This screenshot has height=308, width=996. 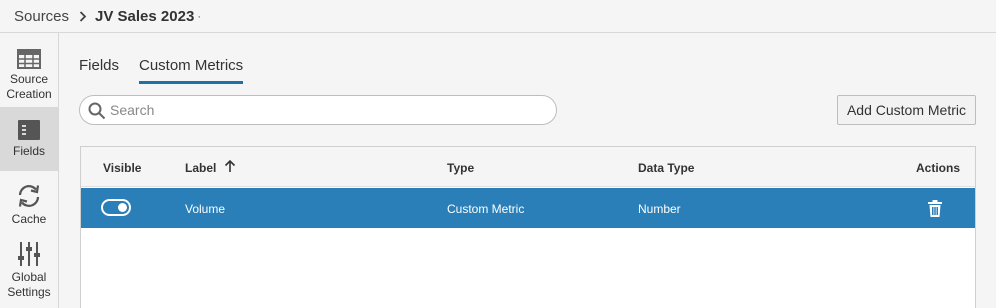 I want to click on active-tab-indicator, so click(x=191, y=82).